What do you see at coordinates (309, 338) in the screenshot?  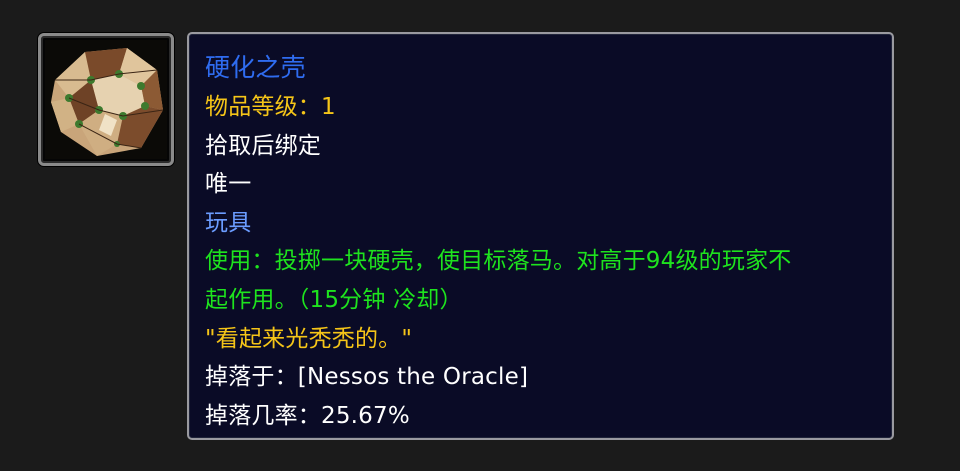 I see `item-flavor-text: "看起来光秃秃的。"` at bounding box center [309, 338].